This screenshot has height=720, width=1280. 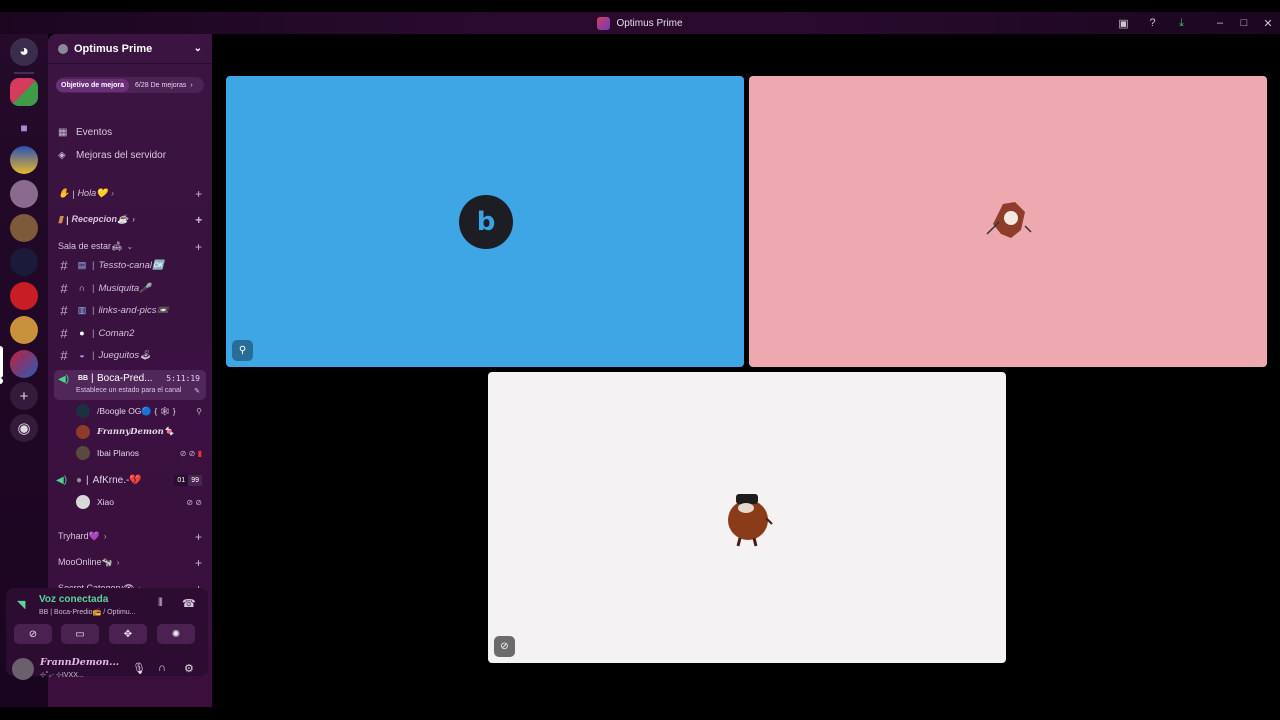 I want to click on screen-share-button: ▭, so click(x=80, y=634).